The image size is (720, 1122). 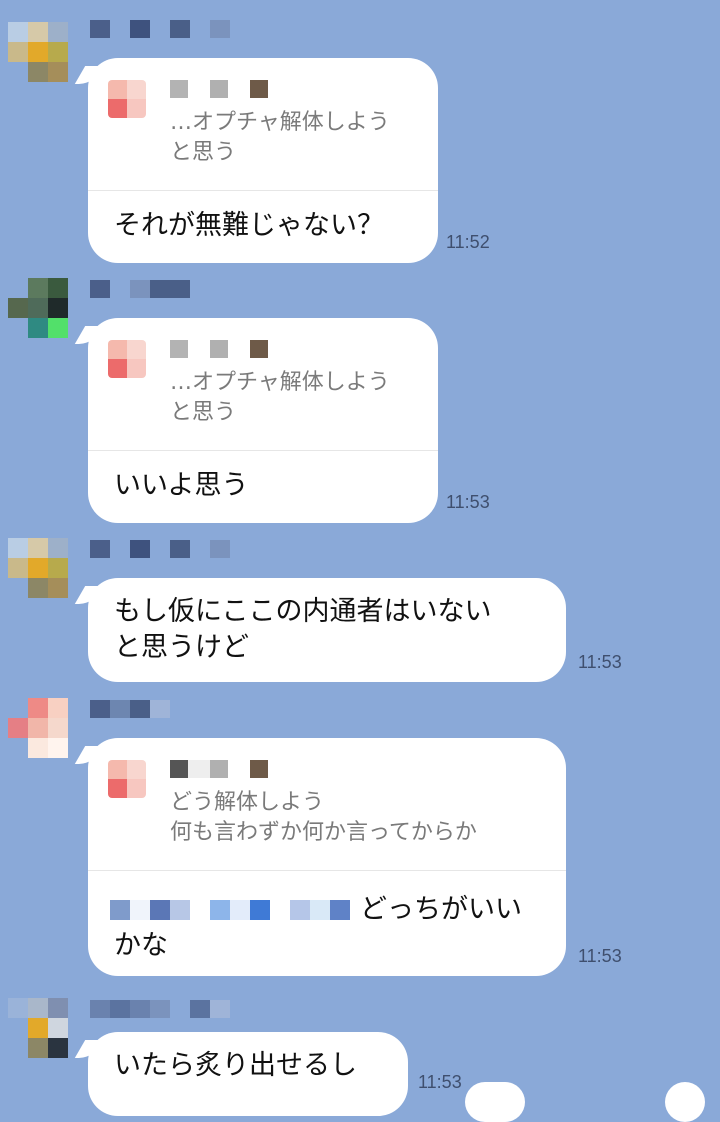 What do you see at coordinates (318, 927) in the screenshot?
I see `message-text: どっちがいい かな` at bounding box center [318, 927].